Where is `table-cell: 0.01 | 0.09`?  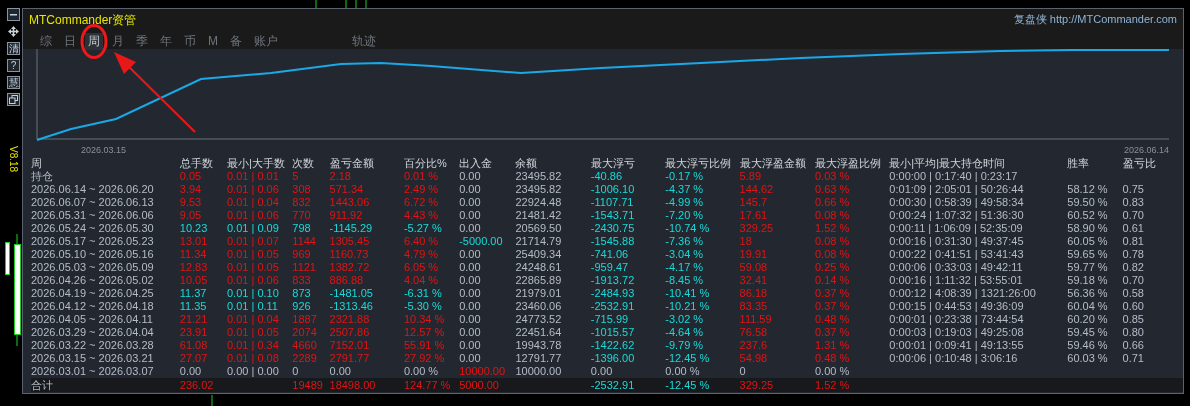 table-cell: 0.01 | 0.09 is located at coordinates (260, 228).